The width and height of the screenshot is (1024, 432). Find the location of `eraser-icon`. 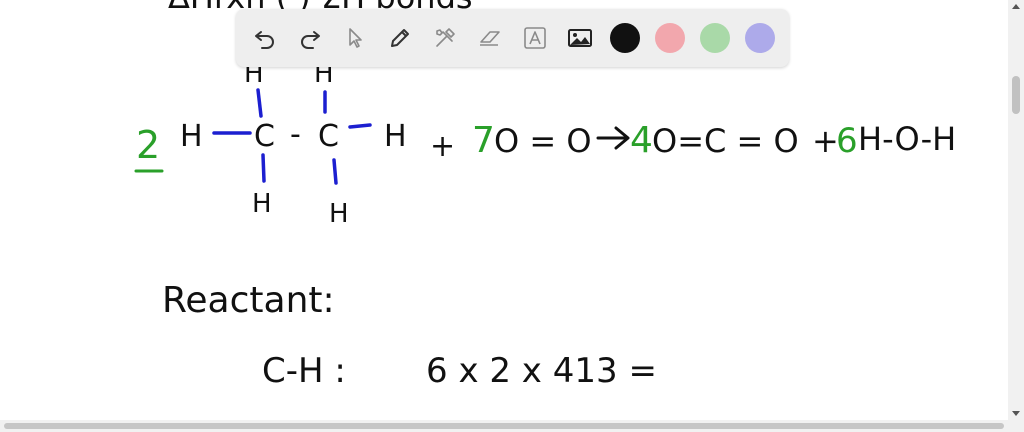

eraser-icon is located at coordinates (490, 38).